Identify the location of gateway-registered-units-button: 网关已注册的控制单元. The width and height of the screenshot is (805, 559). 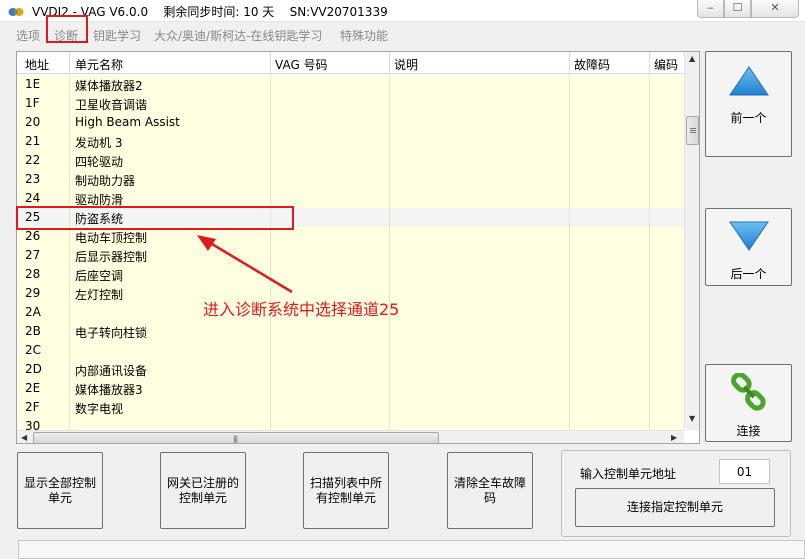
(203, 490).